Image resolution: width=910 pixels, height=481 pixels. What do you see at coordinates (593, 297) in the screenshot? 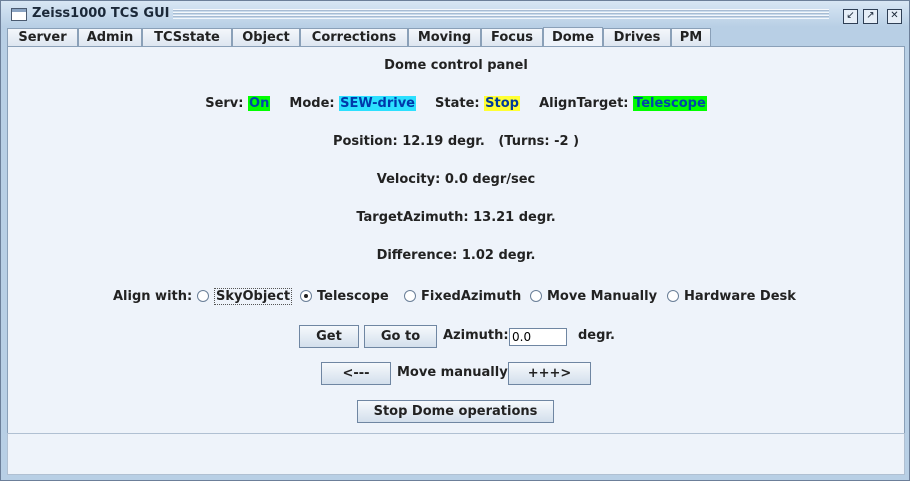
I see `radio-move-manually: Move Manually` at bounding box center [593, 297].